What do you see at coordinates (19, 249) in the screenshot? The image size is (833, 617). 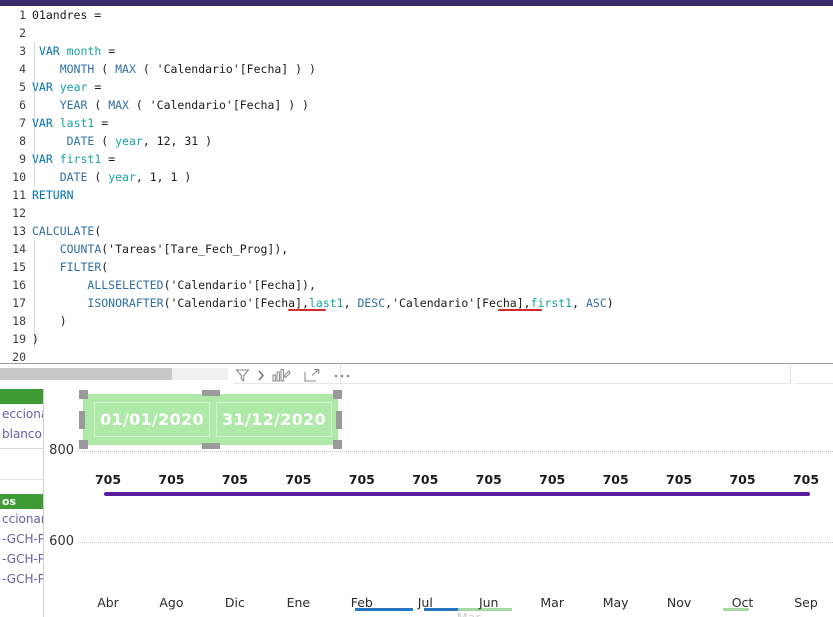 I see `line-number: 14` at bounding box center [19, 249].